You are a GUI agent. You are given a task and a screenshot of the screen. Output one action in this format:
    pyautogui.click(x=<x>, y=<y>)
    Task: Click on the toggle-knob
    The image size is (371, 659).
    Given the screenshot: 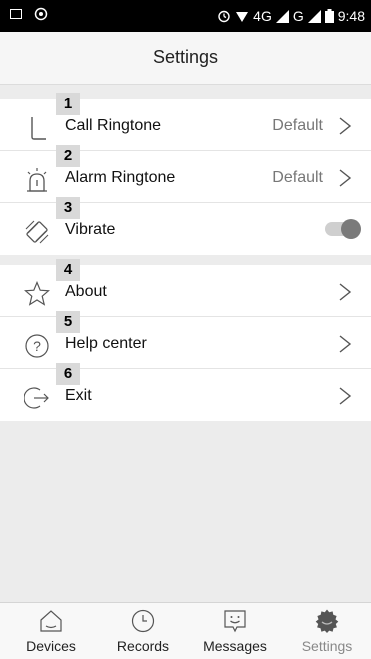 What is the action you would take?
    pyautogui.click(x=351, y=229)
    